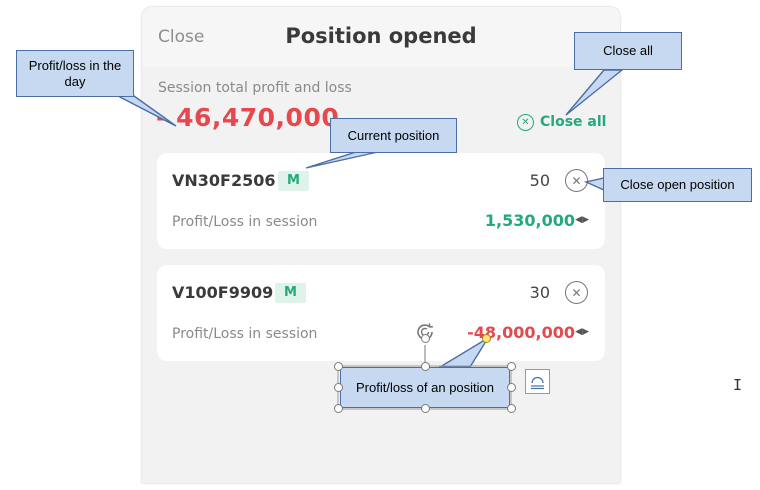 This screenshot has width=760, height=490. I want to click on text-cursor-icon: I, so click(738, 385).